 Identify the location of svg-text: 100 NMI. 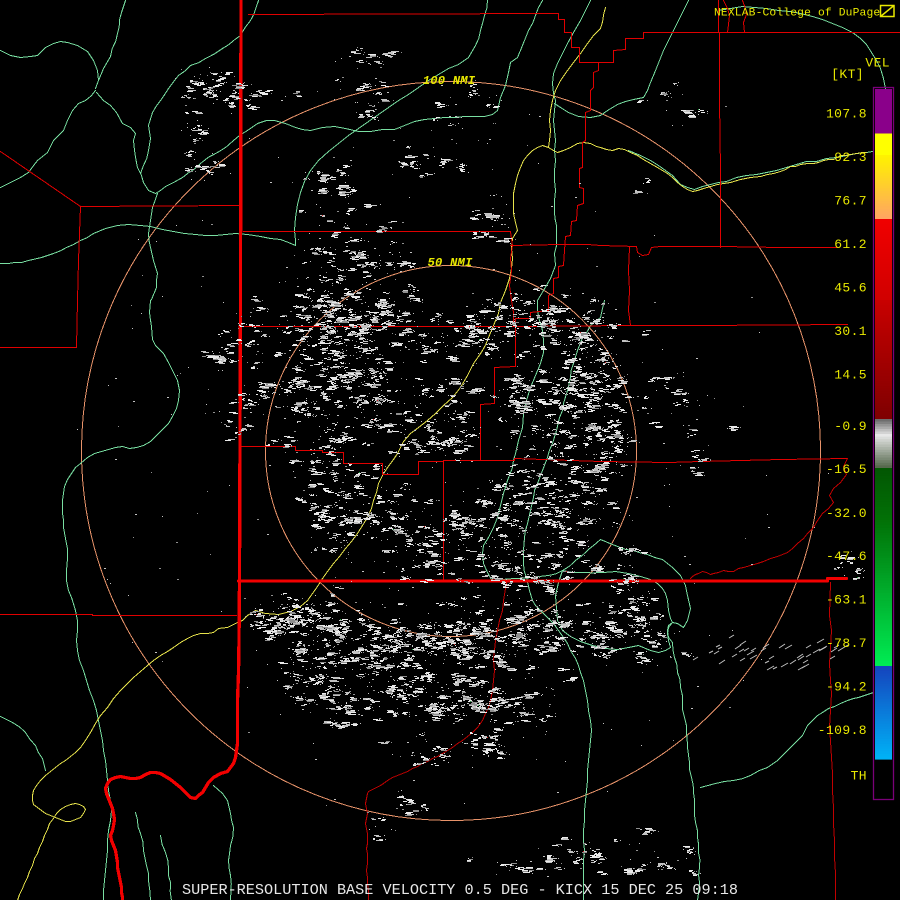
(449, 81).